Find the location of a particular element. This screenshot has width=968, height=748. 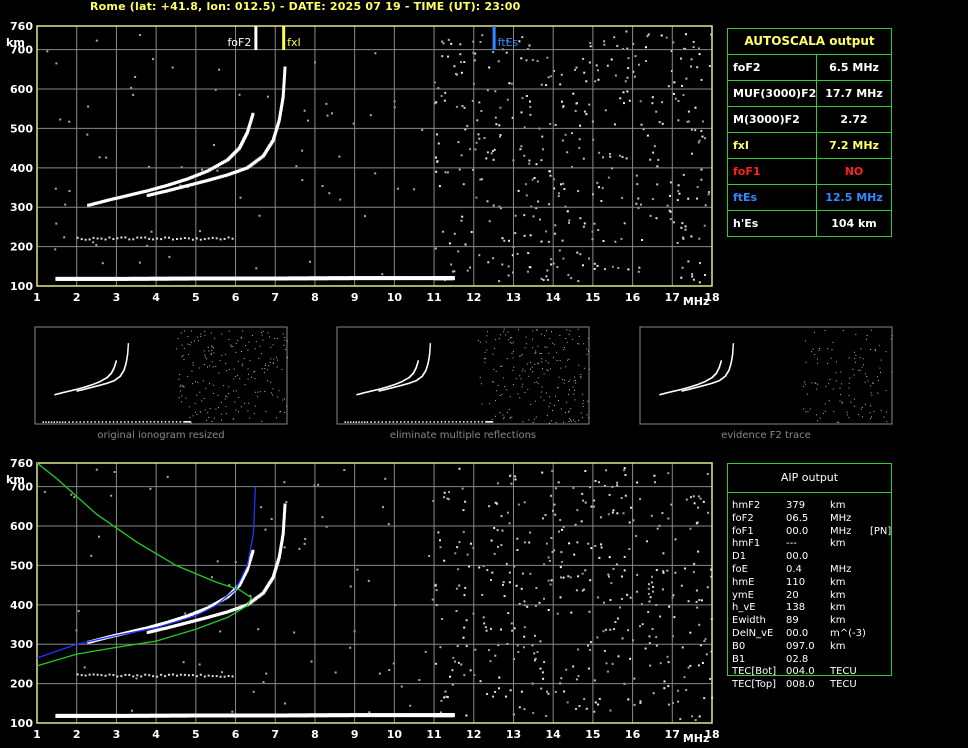

y-tick-label: 500 is located at coordinates (21, 565).